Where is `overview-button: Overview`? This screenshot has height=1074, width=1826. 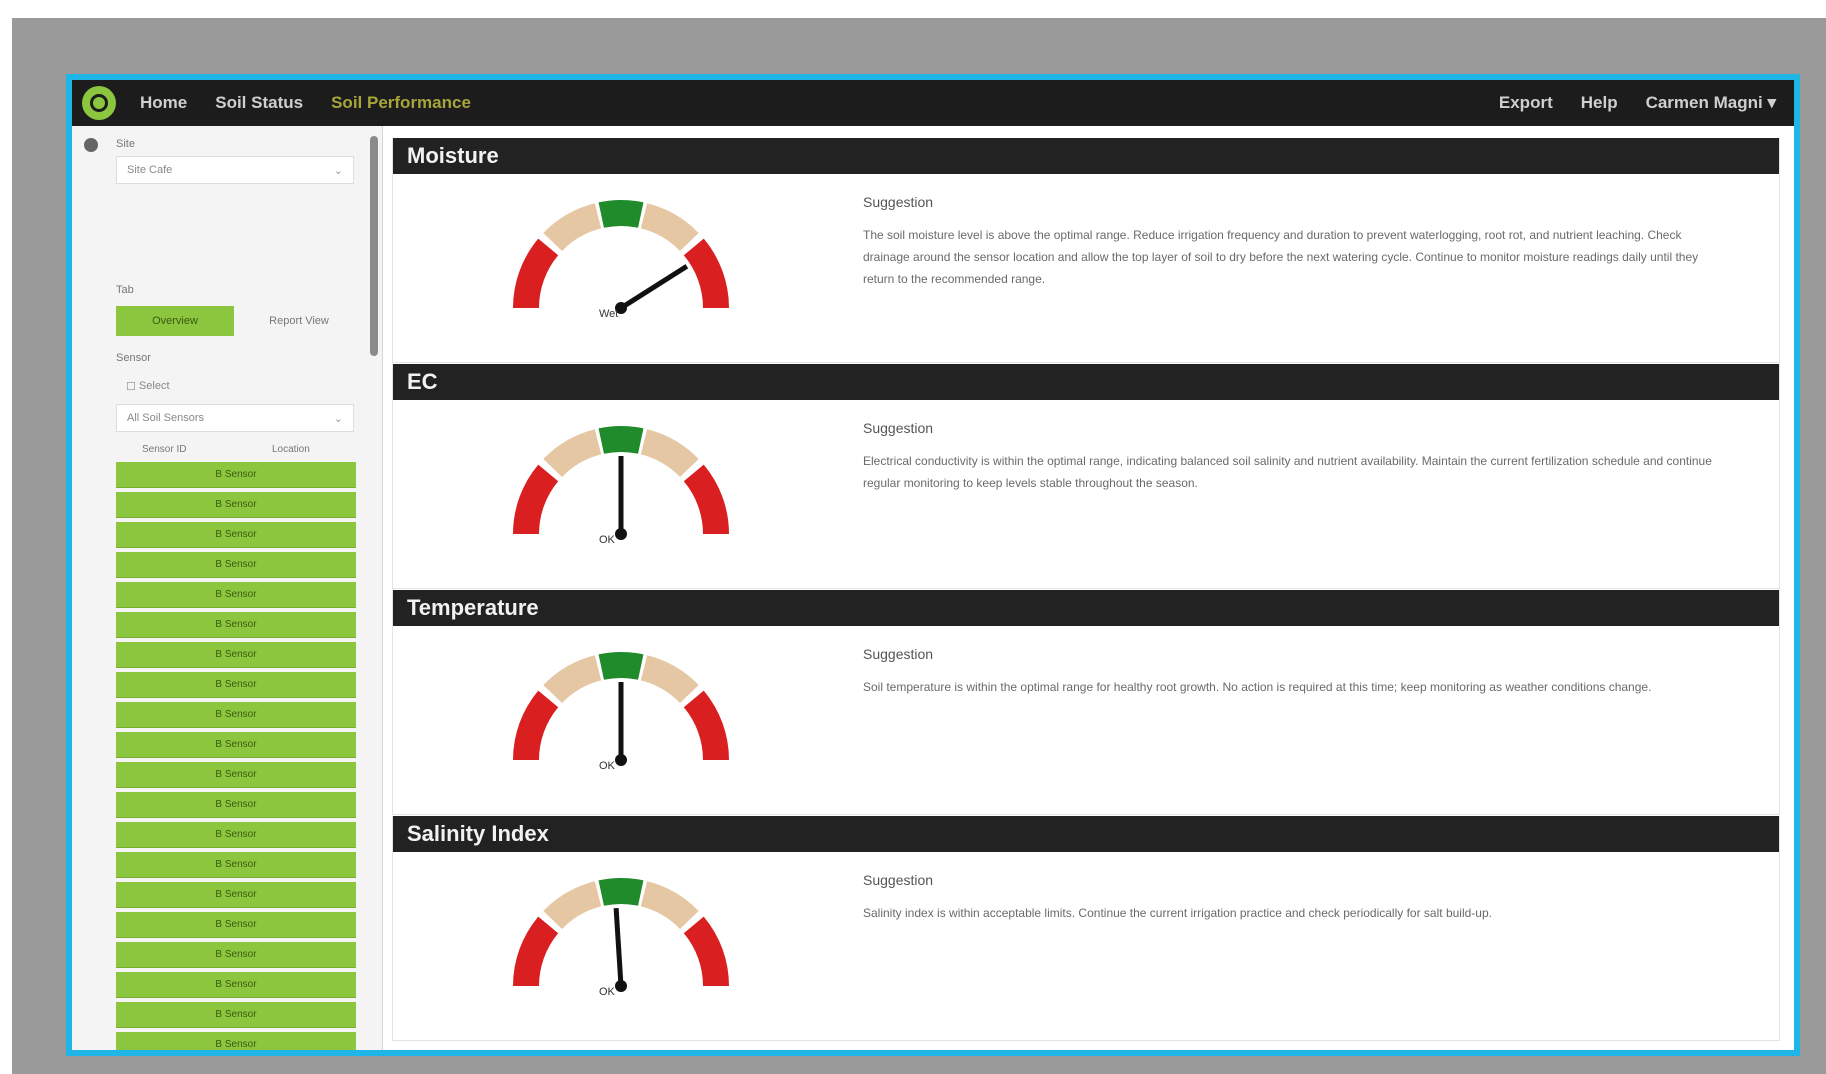 overview-button: Overview is located at coordinates (175, 321).